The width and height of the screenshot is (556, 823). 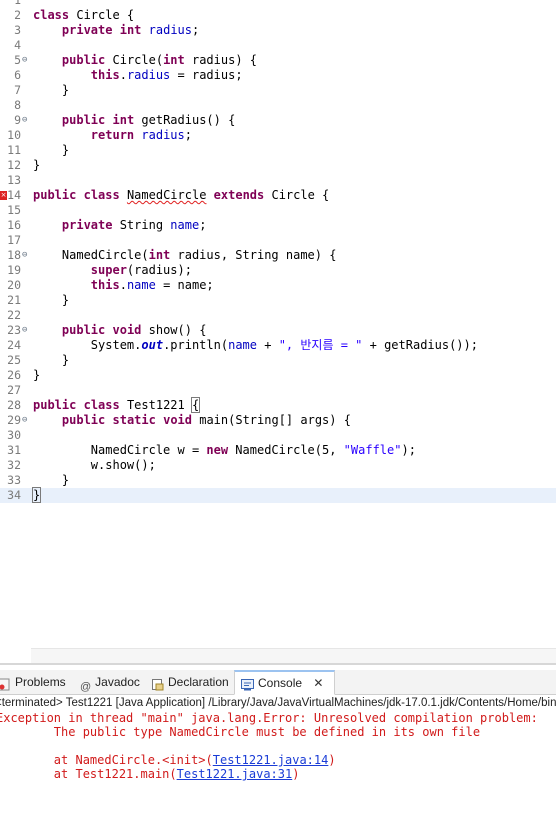 I want to click on line-number: 31, so click(x=14, y=450).